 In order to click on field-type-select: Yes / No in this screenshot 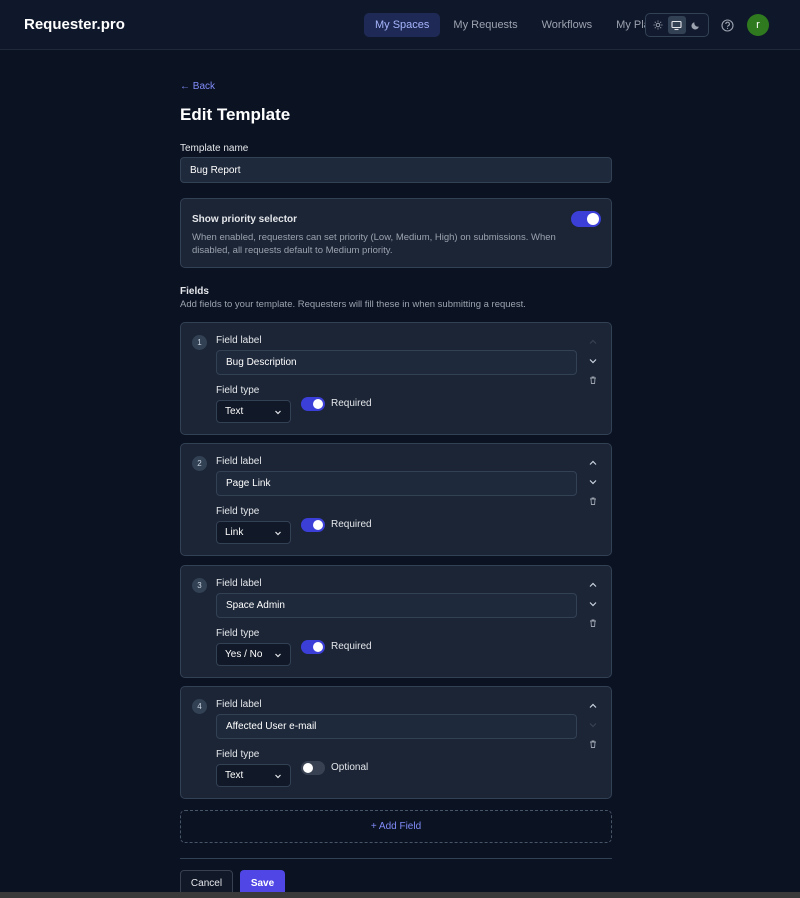, I will do `click(253, 654)`.